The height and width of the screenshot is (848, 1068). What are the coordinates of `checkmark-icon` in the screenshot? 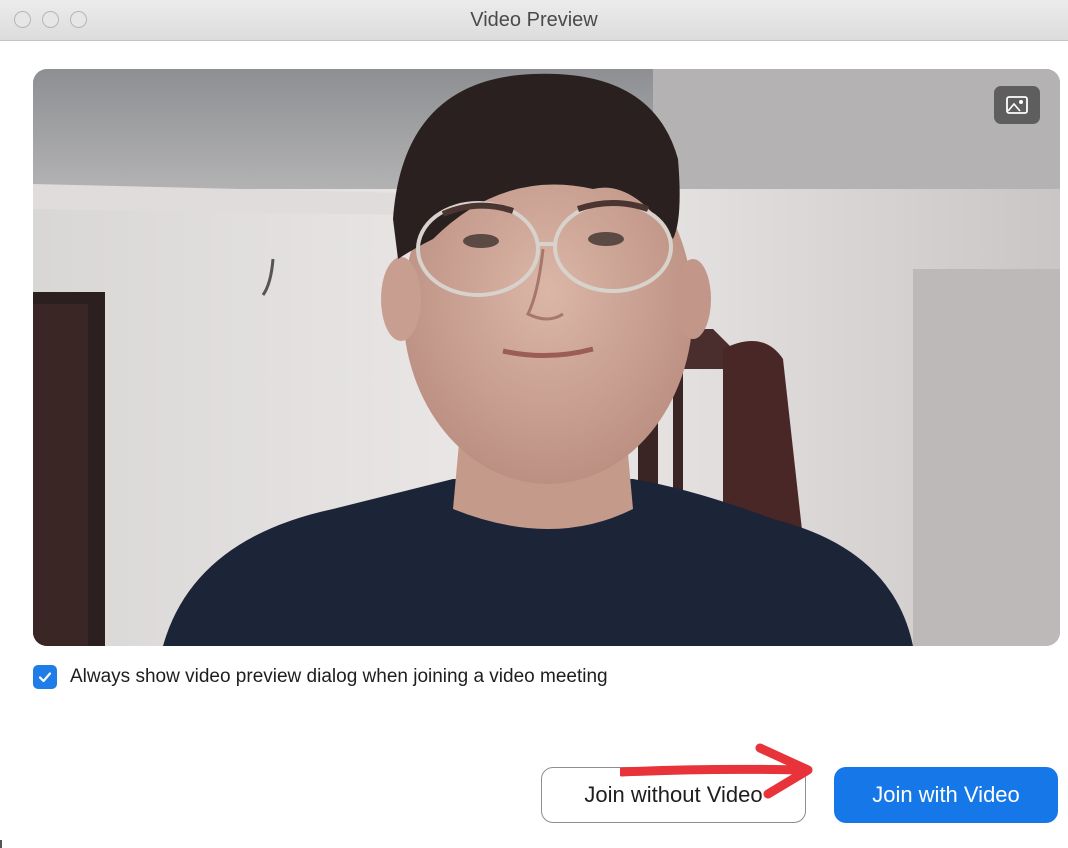 It's located at (45, 677).